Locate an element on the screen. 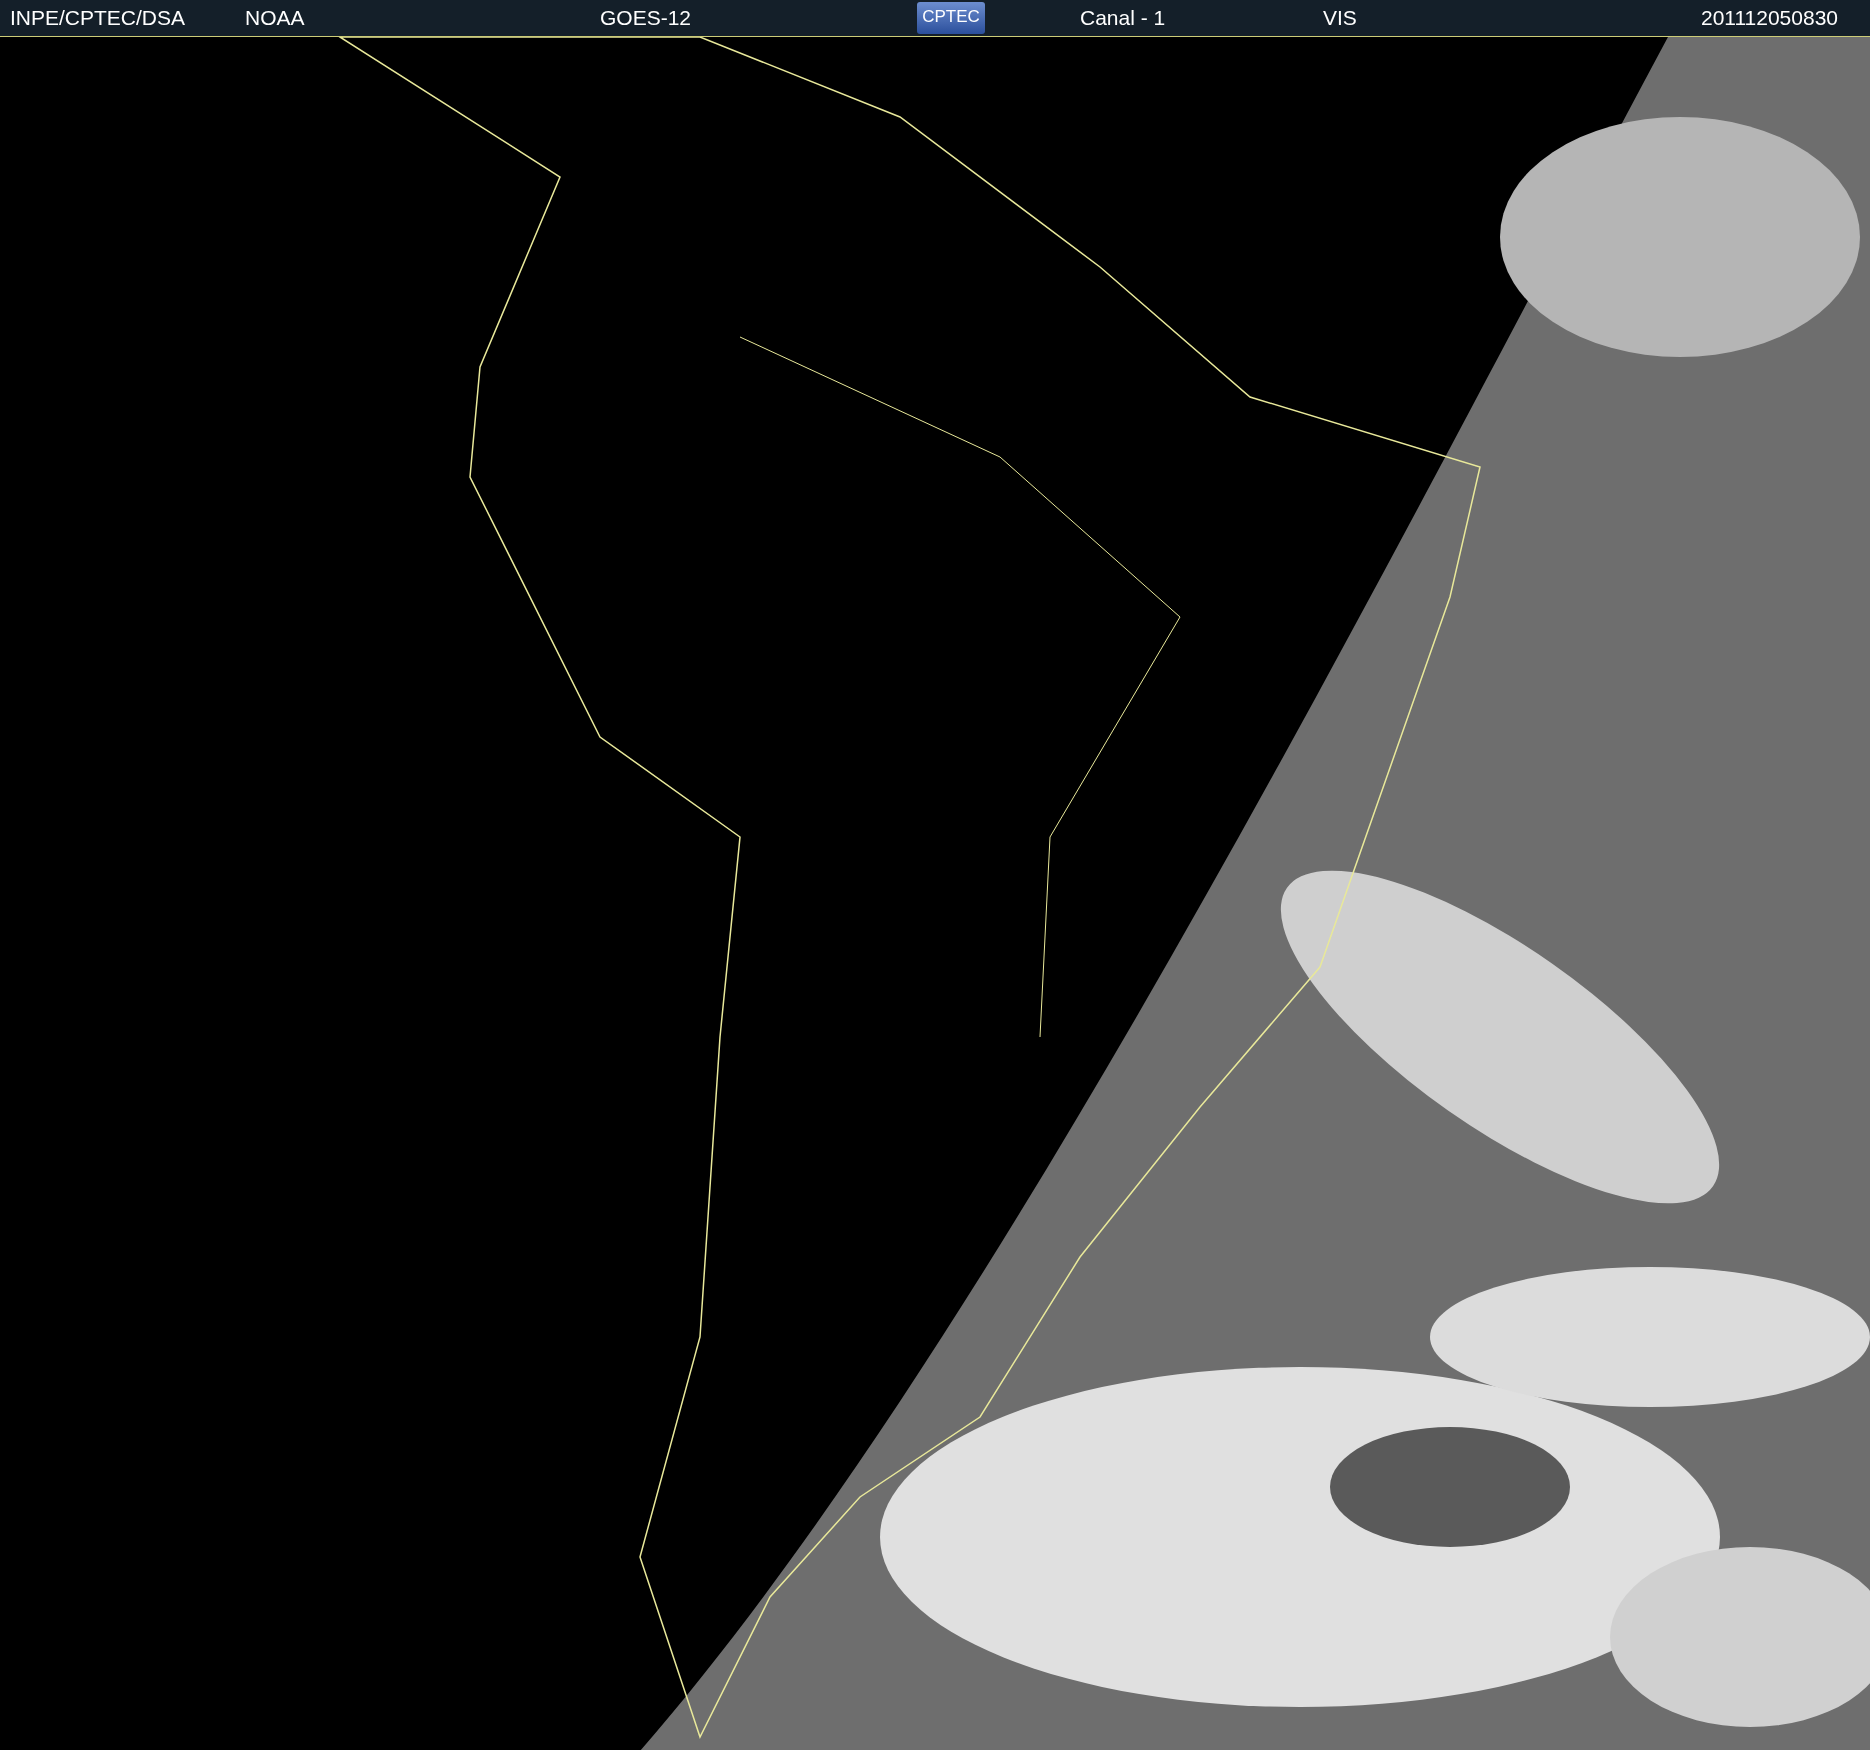 This screenshot has height=1750, width=1870. satellite-label: GOES-12 is located at coordinates (646, 18).